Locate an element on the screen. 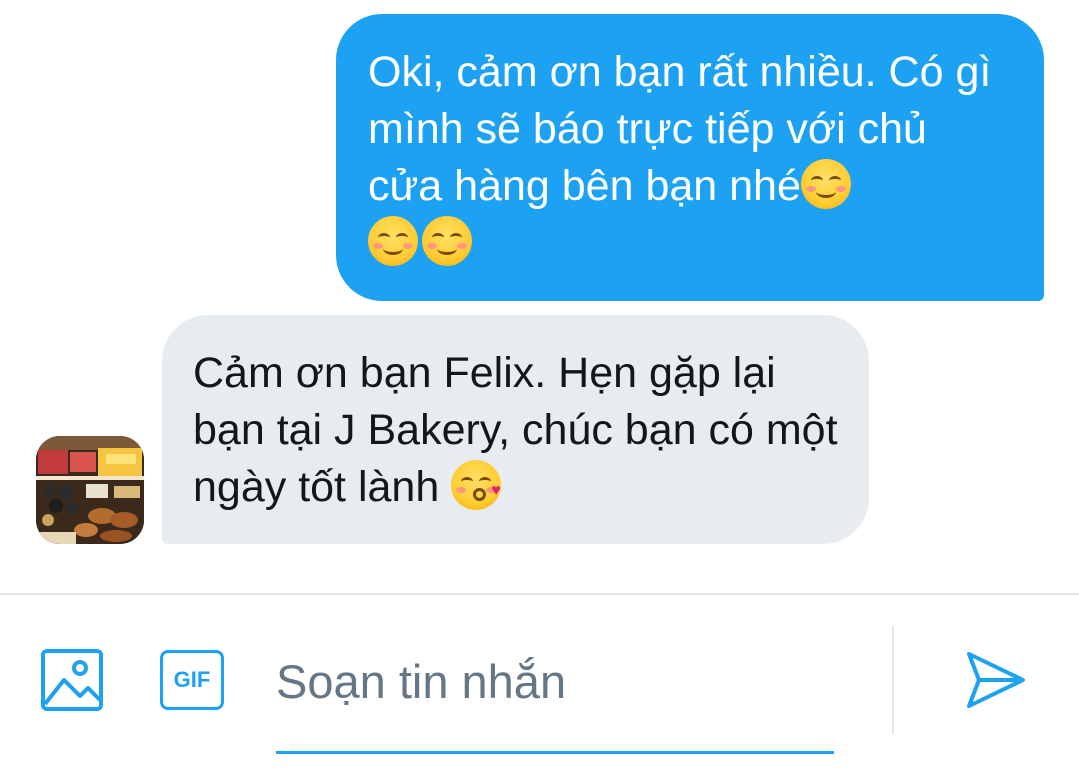 This screenshot has height=768, width=1079. send-icon-graphic is located at coordinates (996, 680).